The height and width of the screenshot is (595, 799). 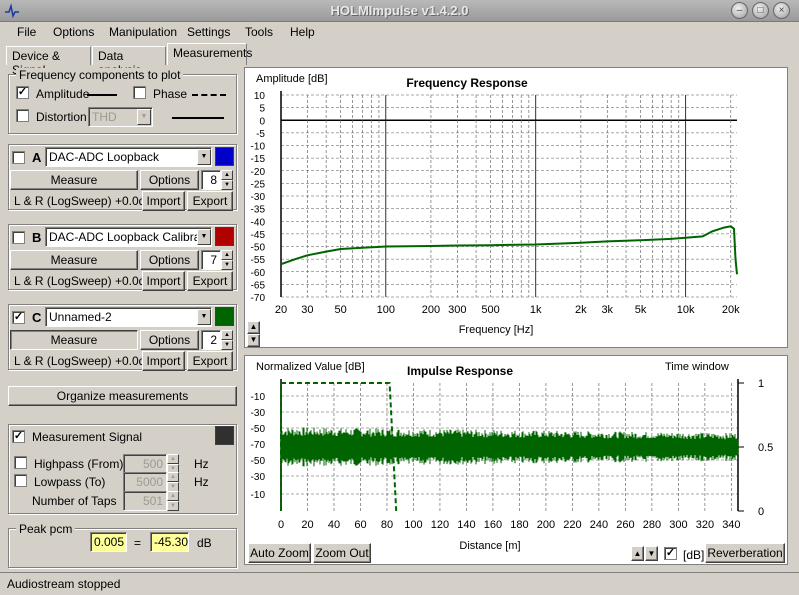 I want to click on reverberation-button: Reverberation, so click(x=745, y=553).